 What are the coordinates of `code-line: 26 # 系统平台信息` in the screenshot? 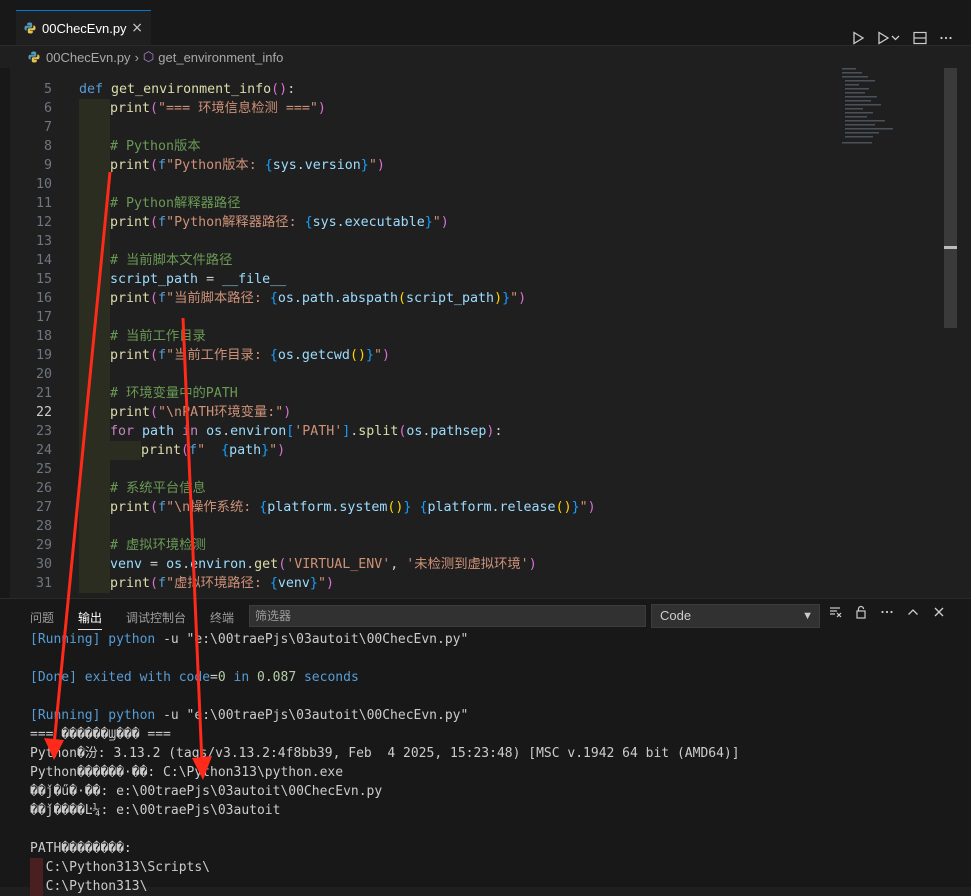 It's located at (420, 488).